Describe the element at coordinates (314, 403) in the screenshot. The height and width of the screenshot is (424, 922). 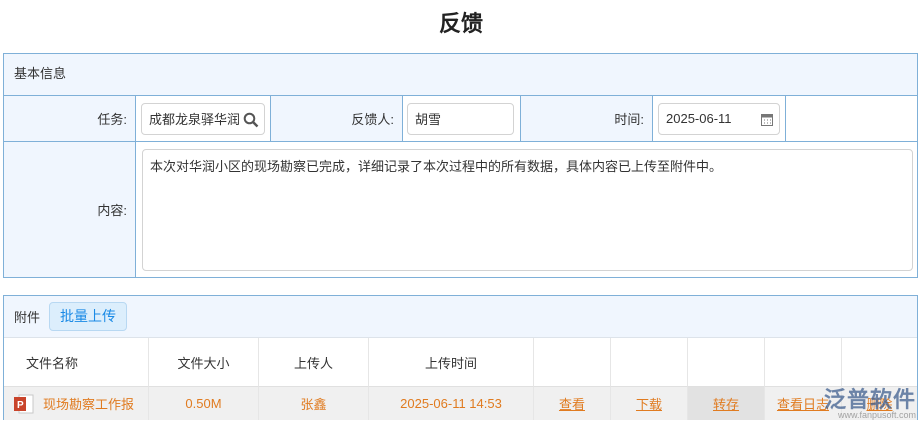
I see `uploader: 张鑫` at that location.